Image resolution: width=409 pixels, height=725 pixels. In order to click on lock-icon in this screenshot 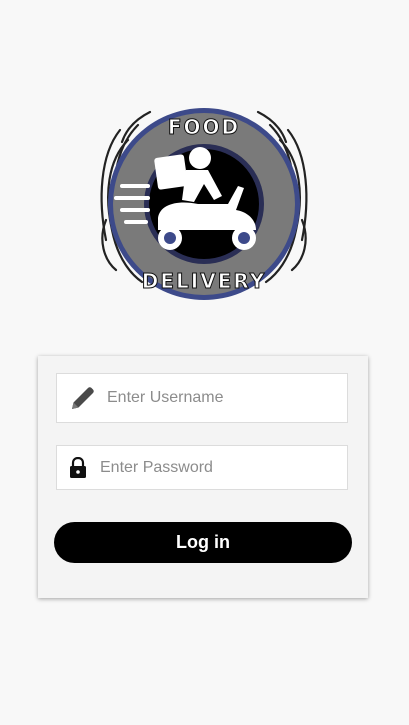, I will do `click(78, 467)`.